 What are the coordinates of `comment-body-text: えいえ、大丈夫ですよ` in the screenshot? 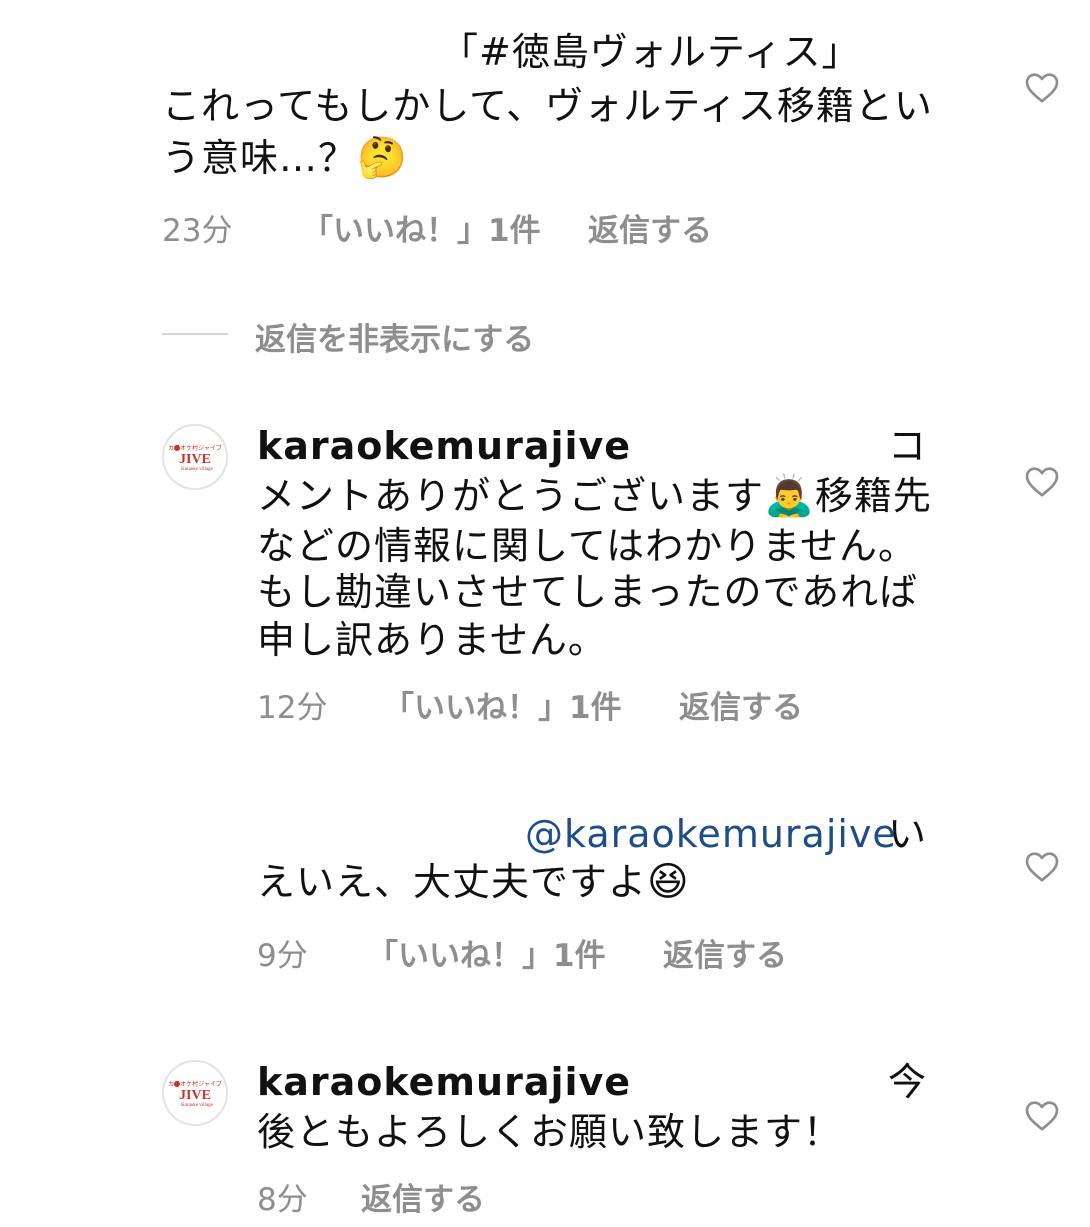 It's located at (452, 882).